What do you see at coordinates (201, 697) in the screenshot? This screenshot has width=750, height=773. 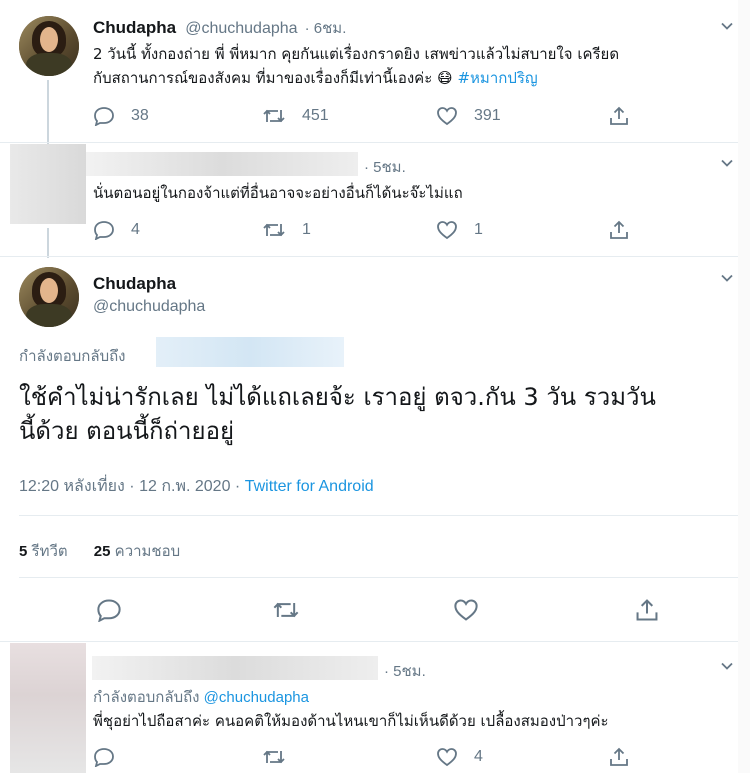 I see `replying-to: กำลังตอบกลับถึง @chuchudapha` at bounding box center [201, 697].